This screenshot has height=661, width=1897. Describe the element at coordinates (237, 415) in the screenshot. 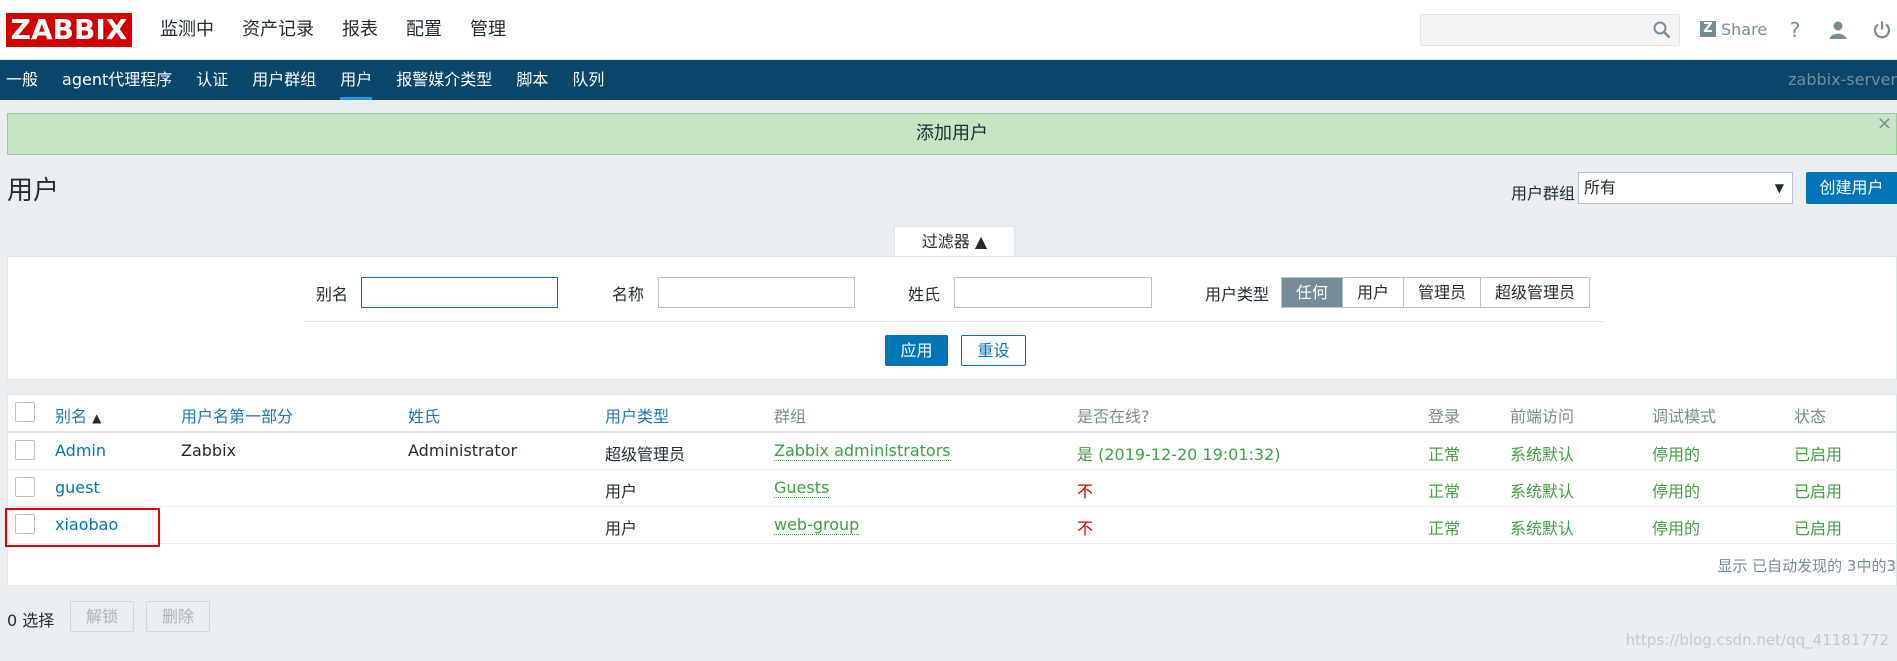

I see `col-name-header: 用户名第一部分` at that location.